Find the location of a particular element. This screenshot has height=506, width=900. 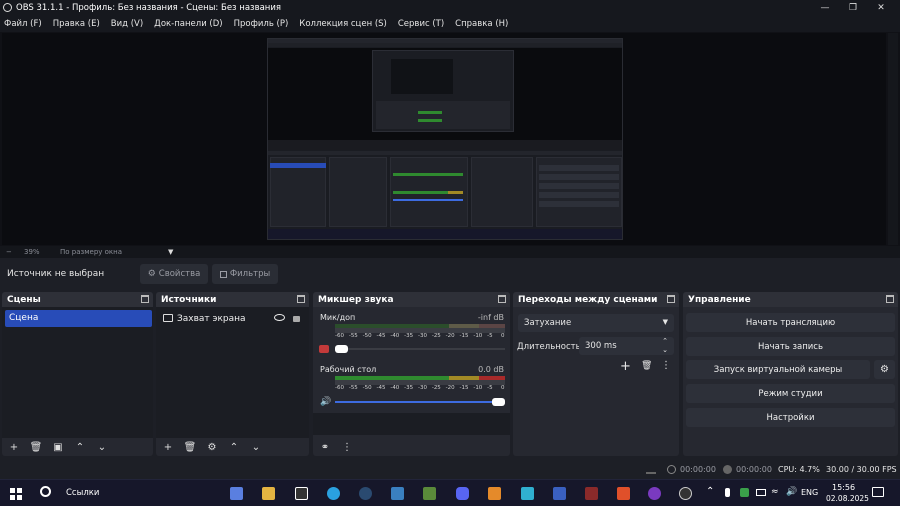

language-indicator: ENG is located at coordinates (809, 492).